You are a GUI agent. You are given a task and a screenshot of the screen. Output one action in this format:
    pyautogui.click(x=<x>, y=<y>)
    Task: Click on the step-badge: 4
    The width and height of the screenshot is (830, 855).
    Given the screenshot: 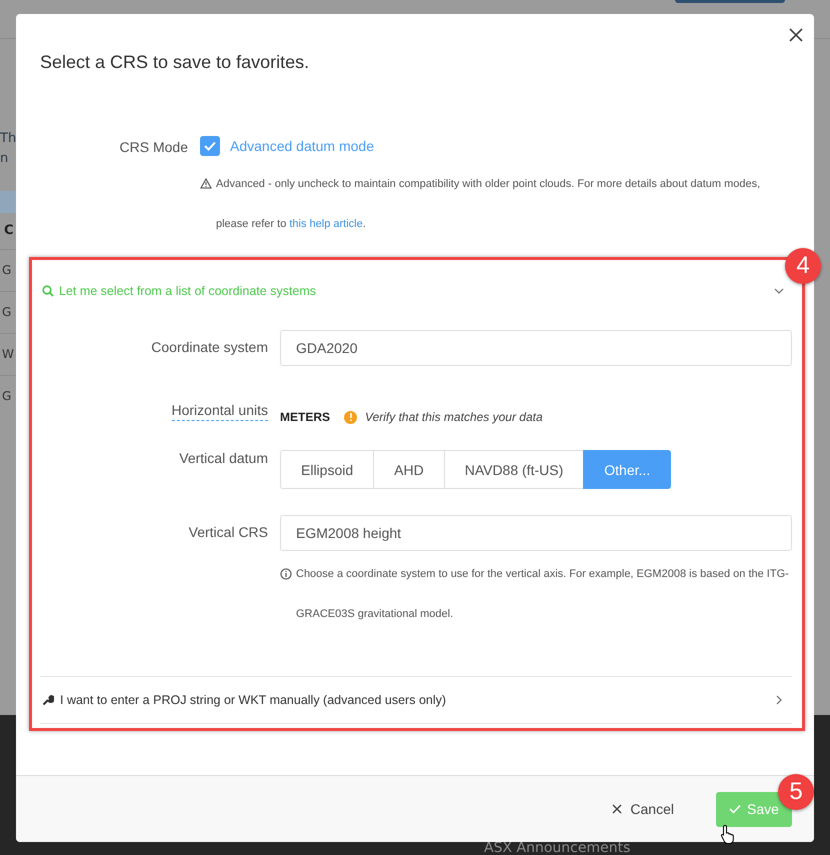 What is the action you would take?
    pyautogui.click(x=803, y=266)
    